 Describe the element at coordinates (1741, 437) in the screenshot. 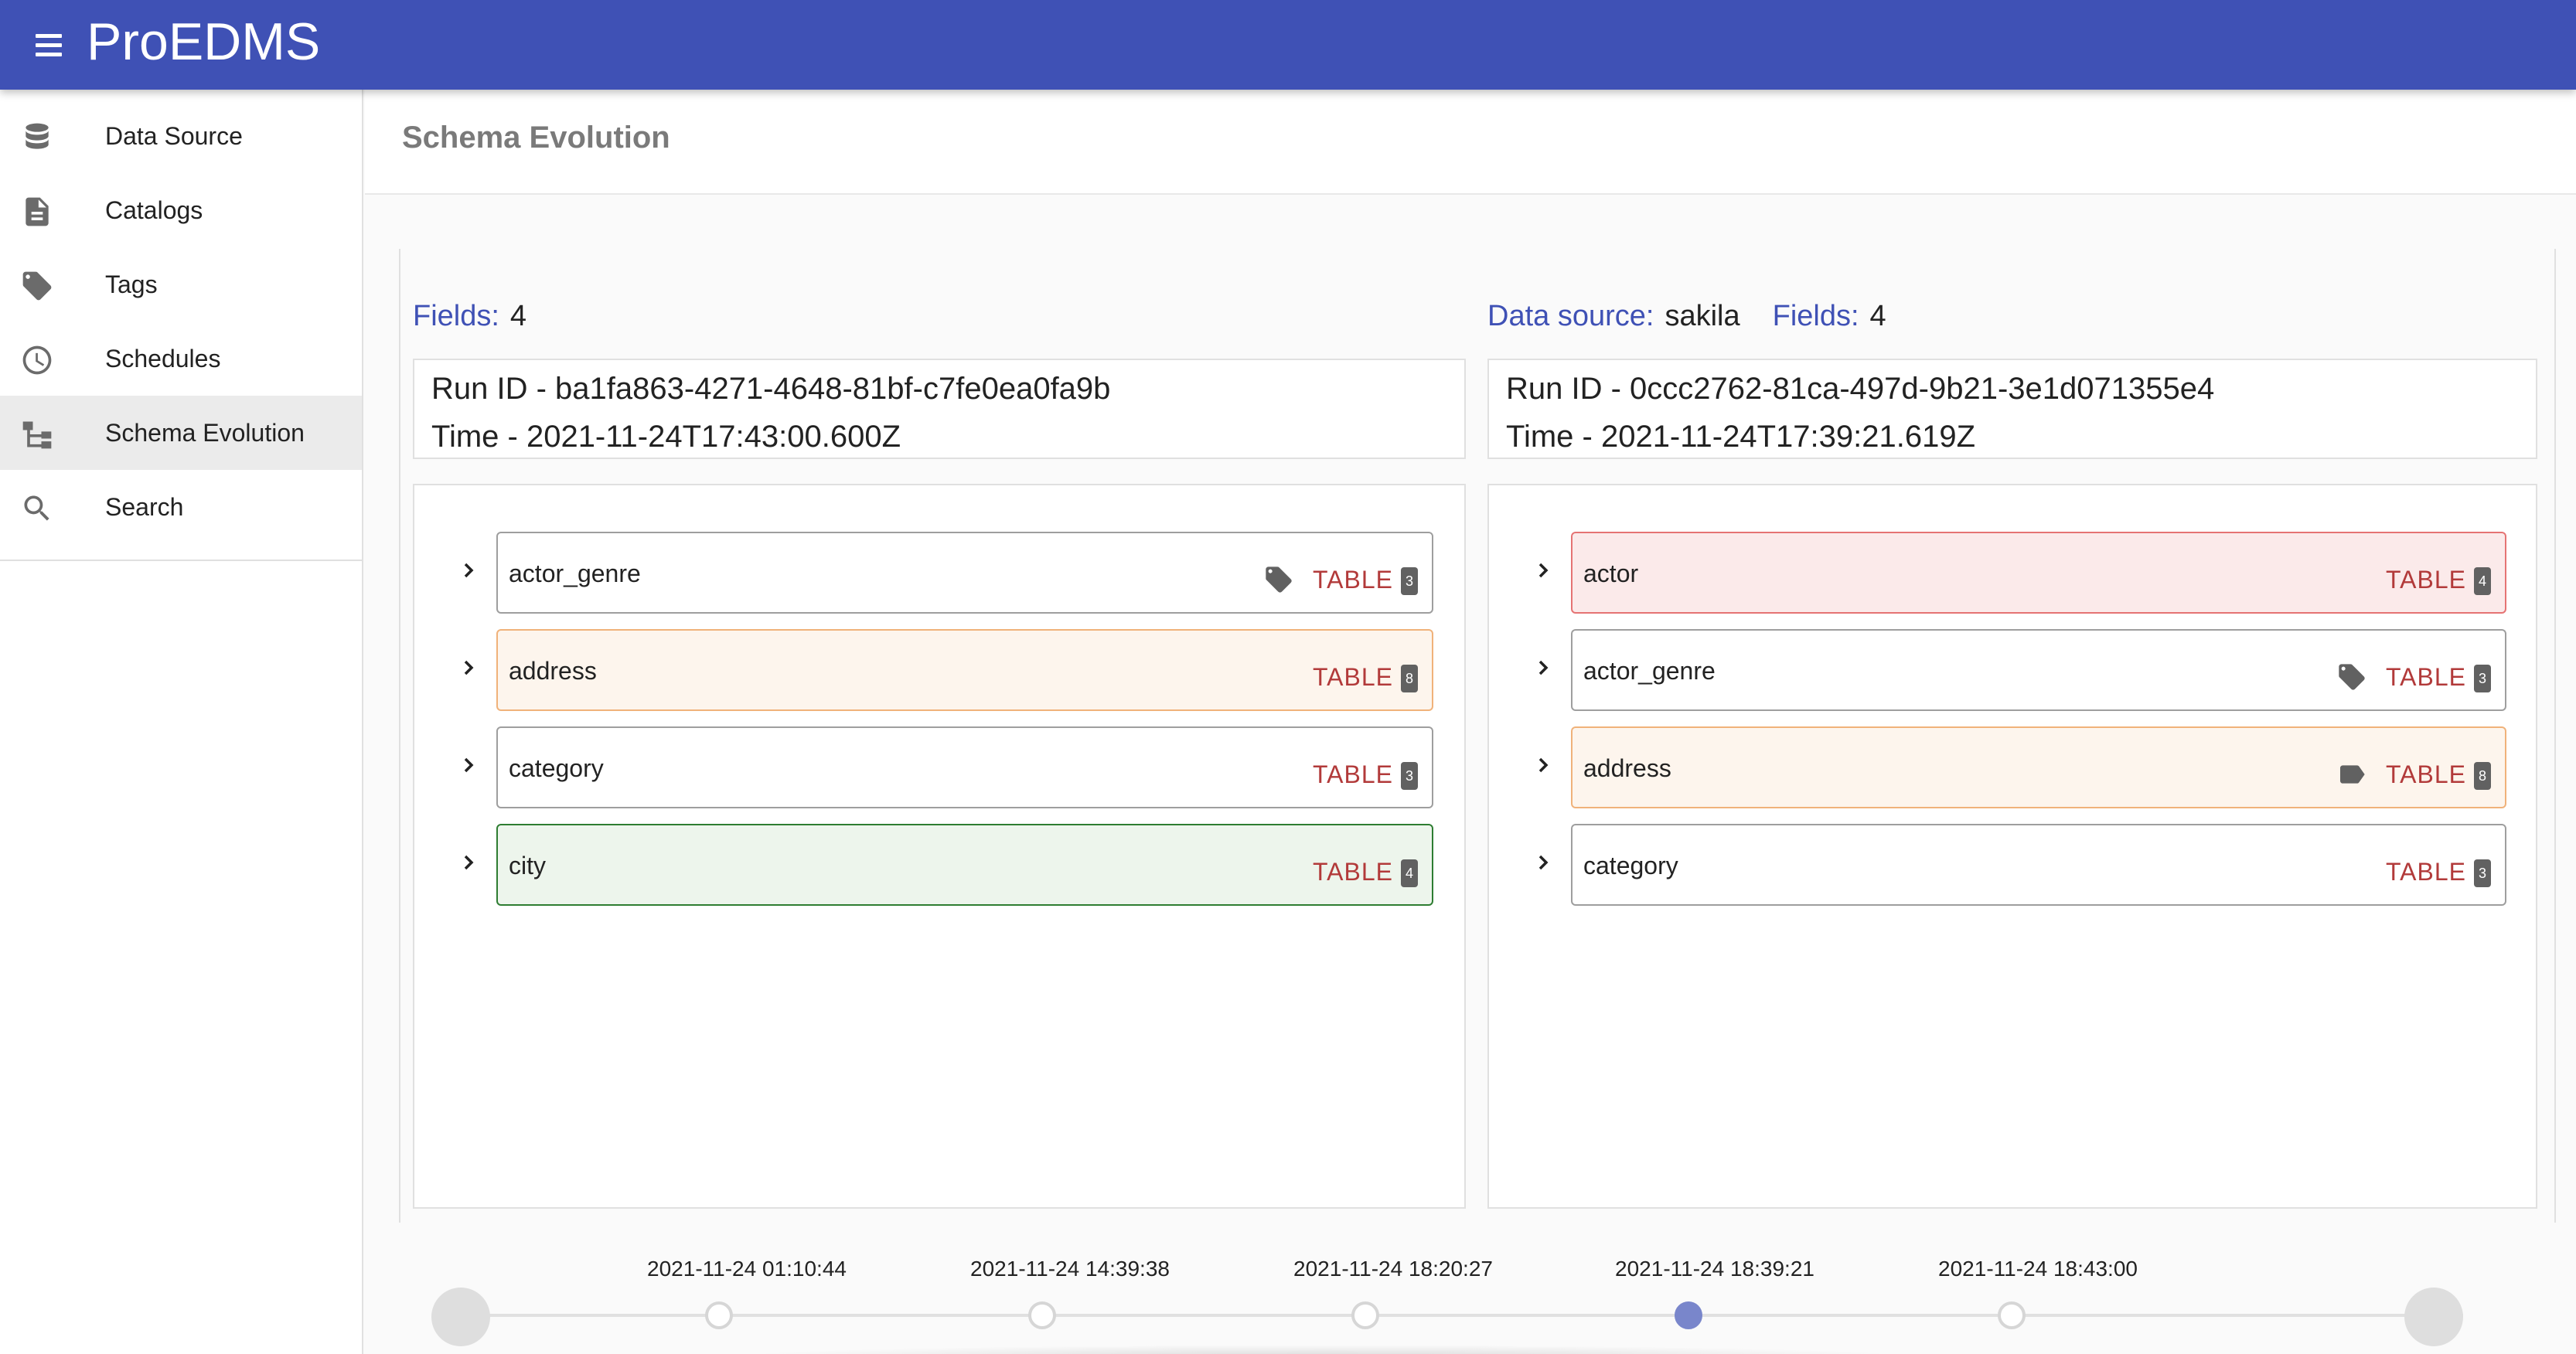

I see `run-time: Time - 2021-11-24T17:39:21.619Z` at that location.